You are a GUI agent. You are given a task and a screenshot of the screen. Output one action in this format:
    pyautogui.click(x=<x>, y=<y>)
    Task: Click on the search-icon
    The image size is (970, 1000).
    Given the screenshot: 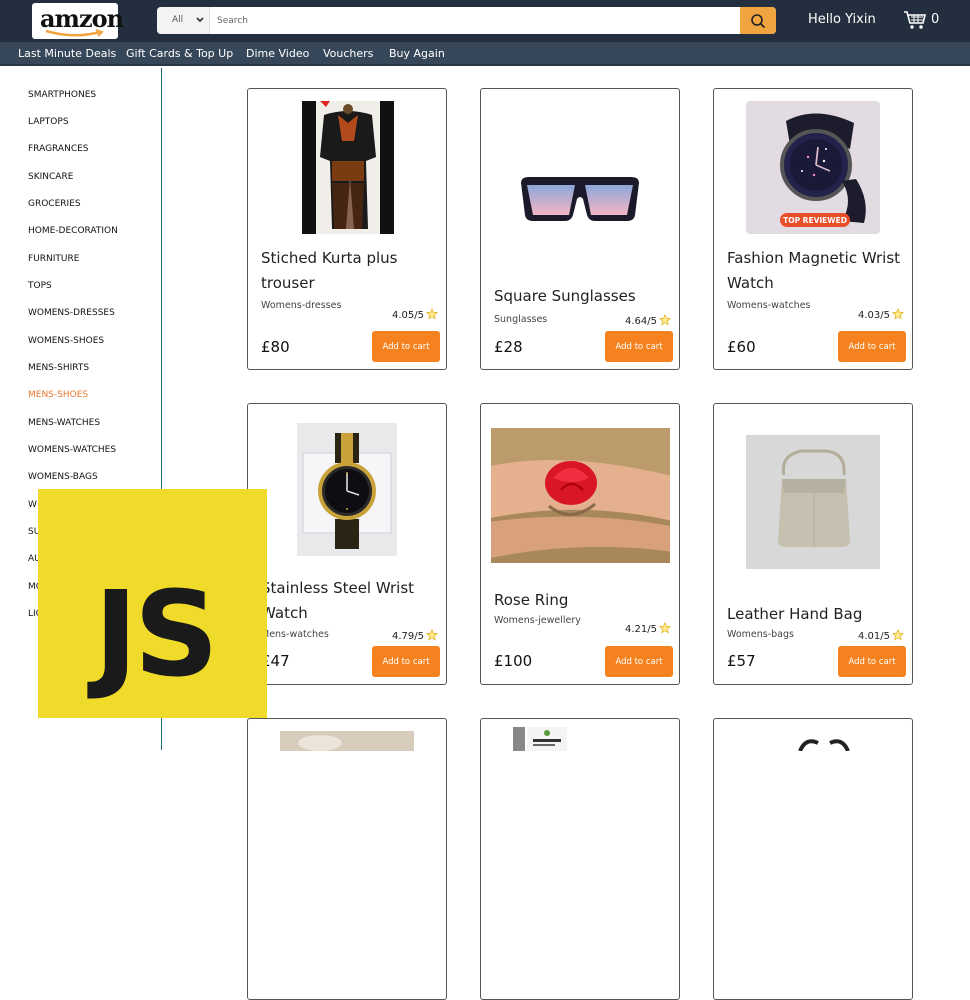 What is the action you would take?
    pyautogui.click(x=758, y=21)
    